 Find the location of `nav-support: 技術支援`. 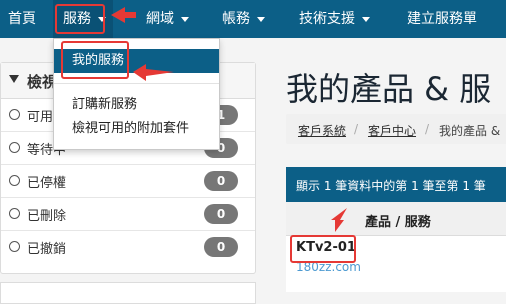

nav-support: 技術支援 is located at coordinates (334, 19).